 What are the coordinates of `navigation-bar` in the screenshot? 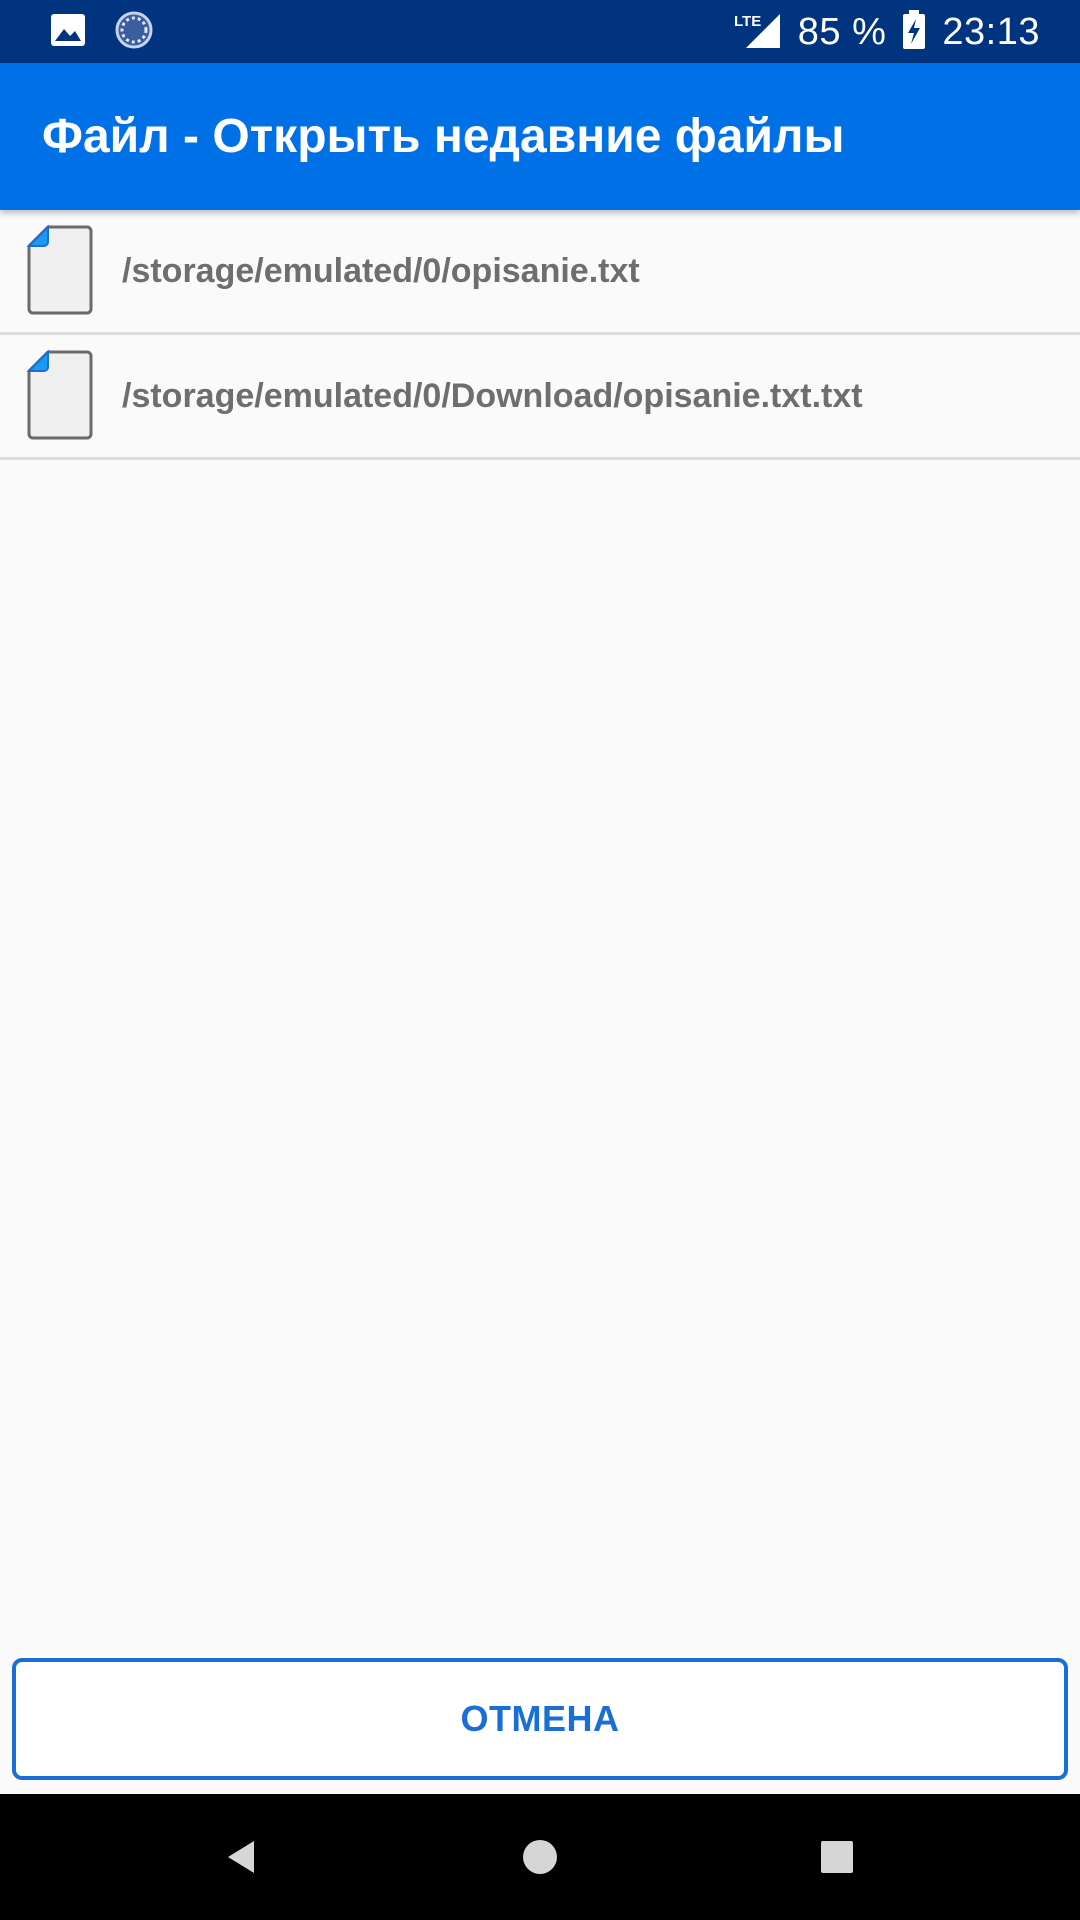 It's located at (540, 1857).